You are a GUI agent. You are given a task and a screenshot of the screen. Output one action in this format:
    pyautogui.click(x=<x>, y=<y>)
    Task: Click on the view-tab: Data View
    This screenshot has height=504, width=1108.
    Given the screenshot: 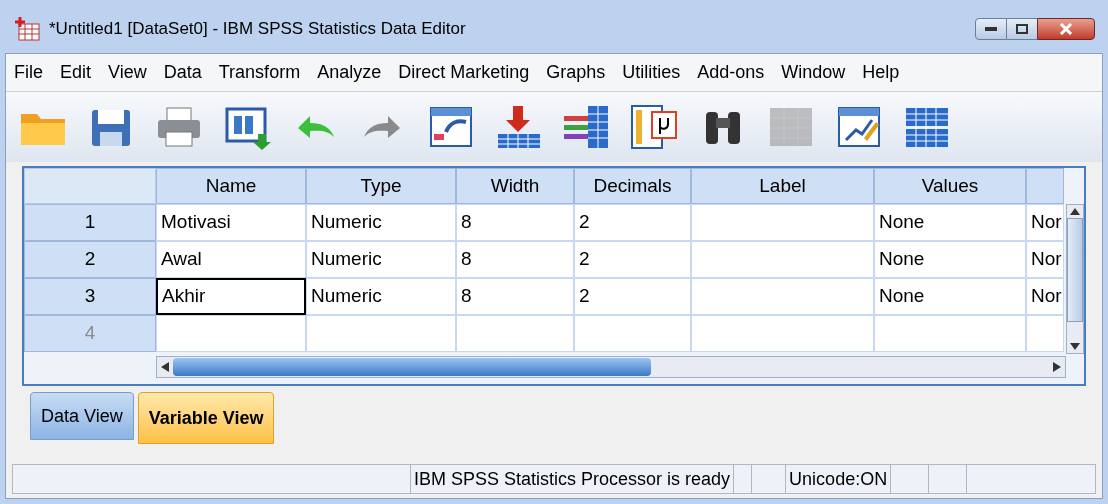 What is the action you would take?
    pyautogui.click(x=82, y=416)
    